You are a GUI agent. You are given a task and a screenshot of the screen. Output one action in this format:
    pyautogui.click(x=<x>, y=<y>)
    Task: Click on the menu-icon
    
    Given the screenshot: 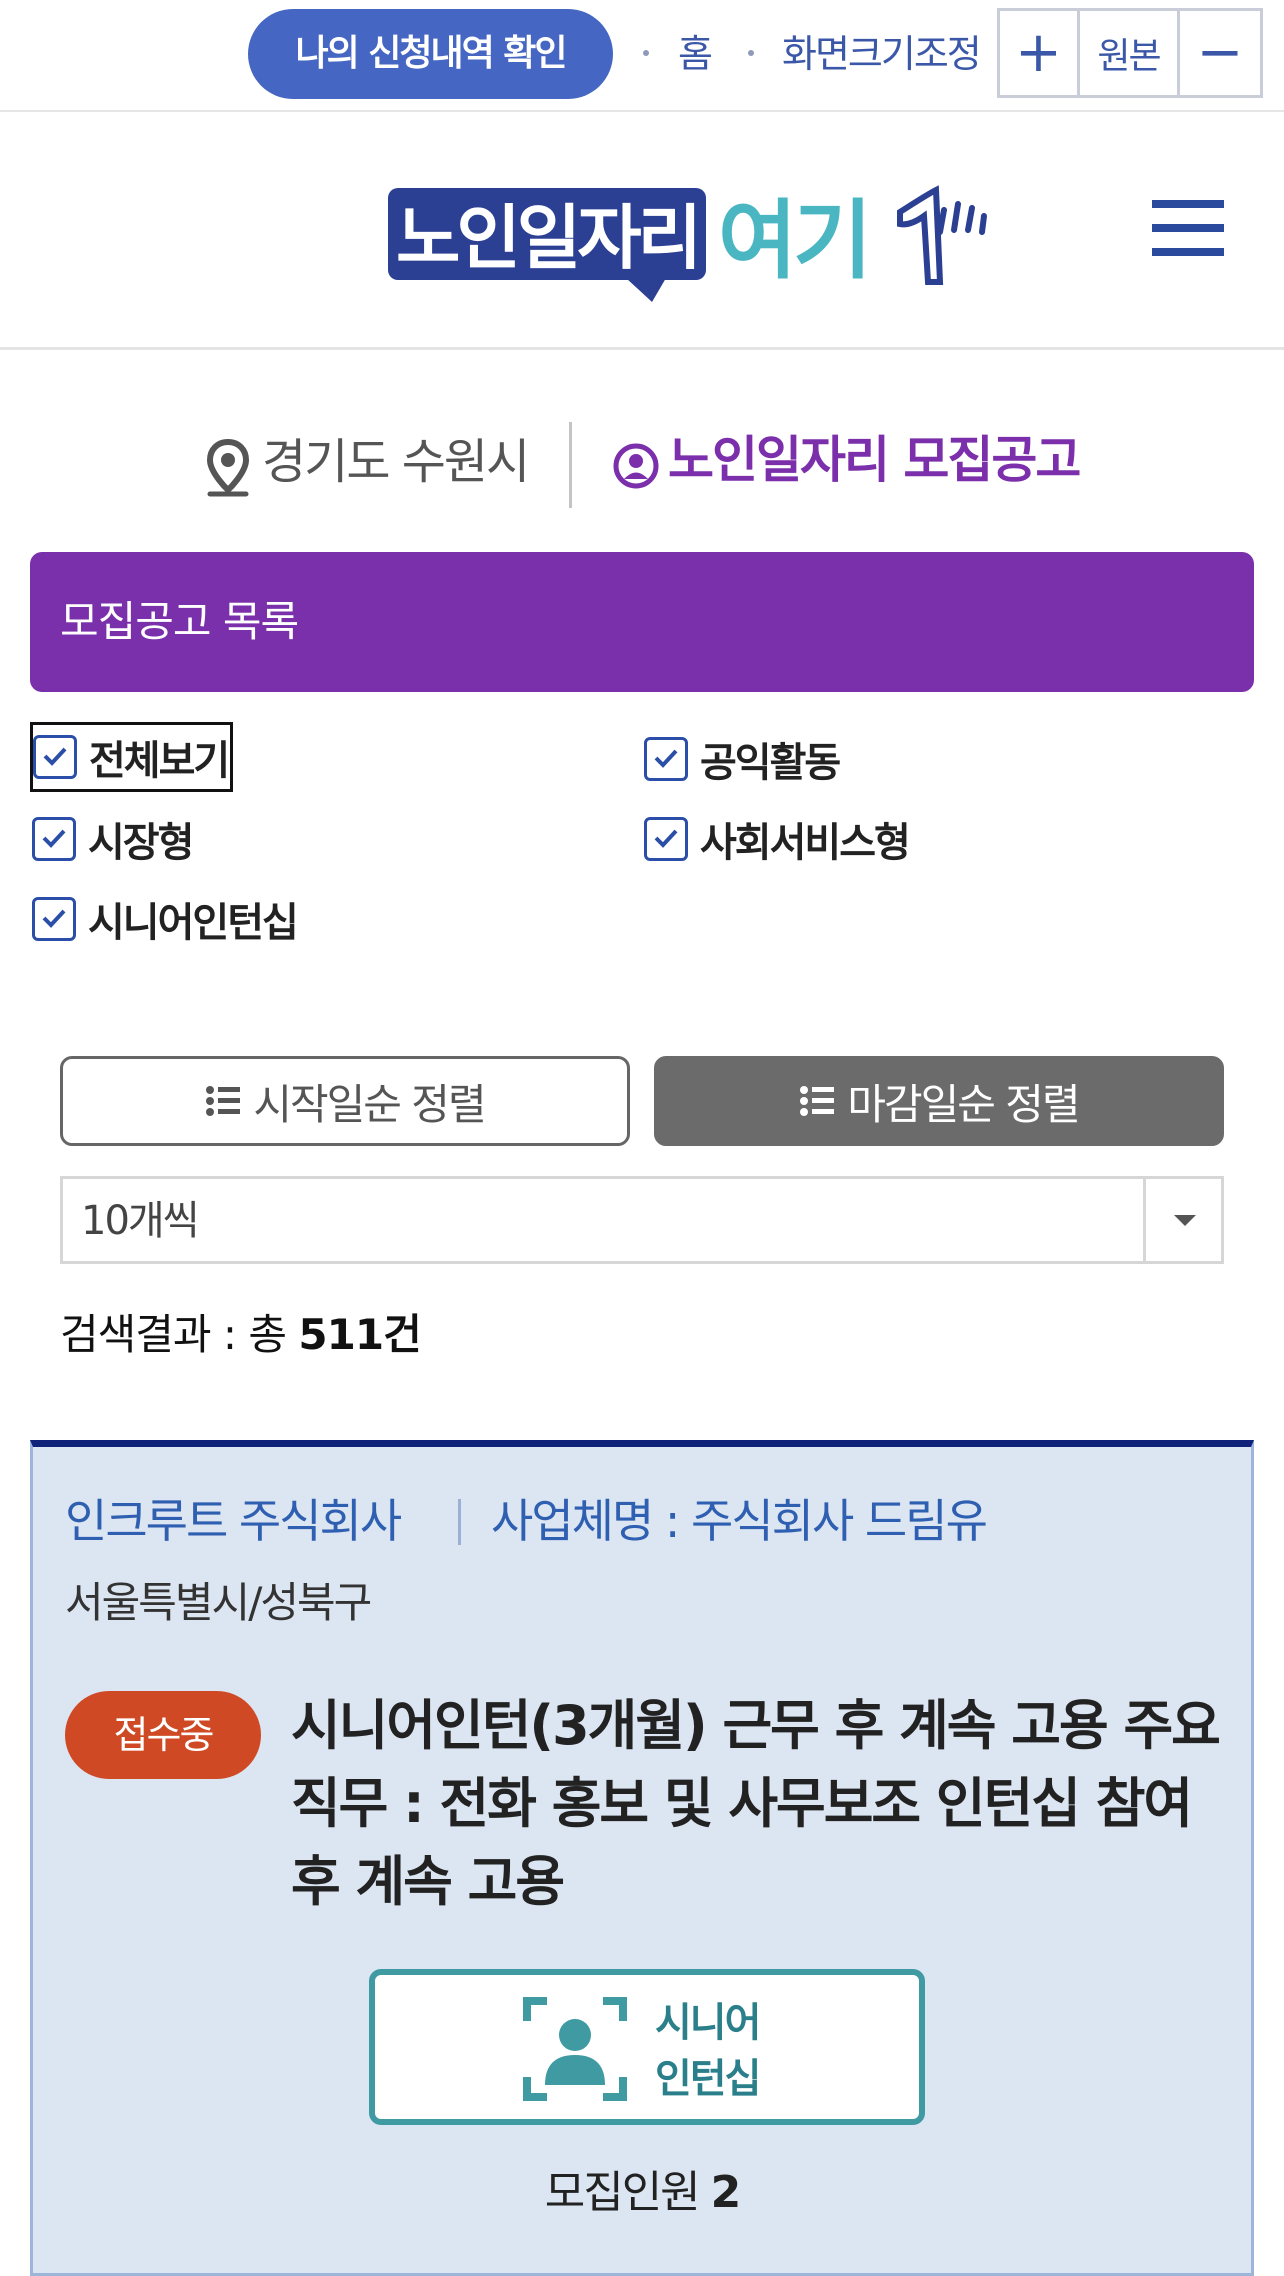 What is the action you would take?
    pyautogui.click(x=1188, y=228)
    